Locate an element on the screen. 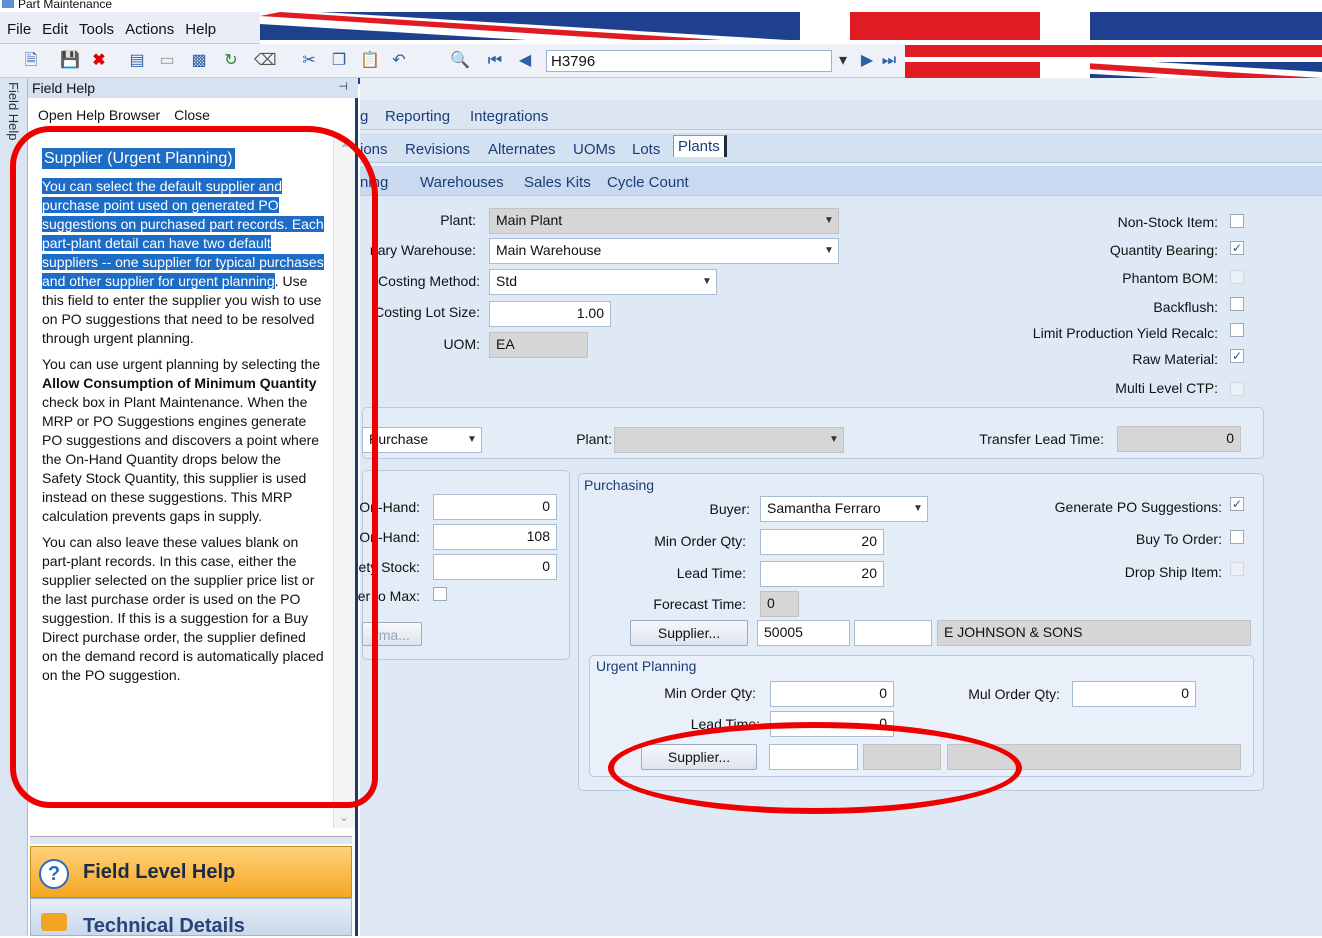  buyer-select: Samantha Ferraro ▼ is located at coordinates (844, 509).